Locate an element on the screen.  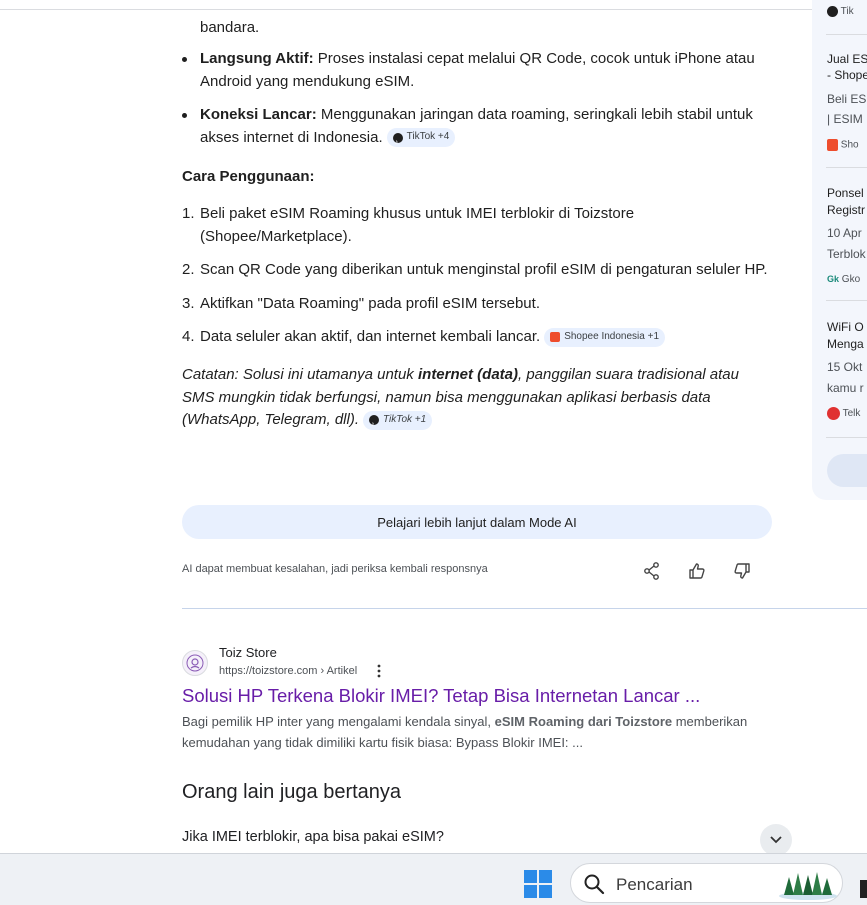
card-snippet: | ESIM is located at coordinates (845, 119).